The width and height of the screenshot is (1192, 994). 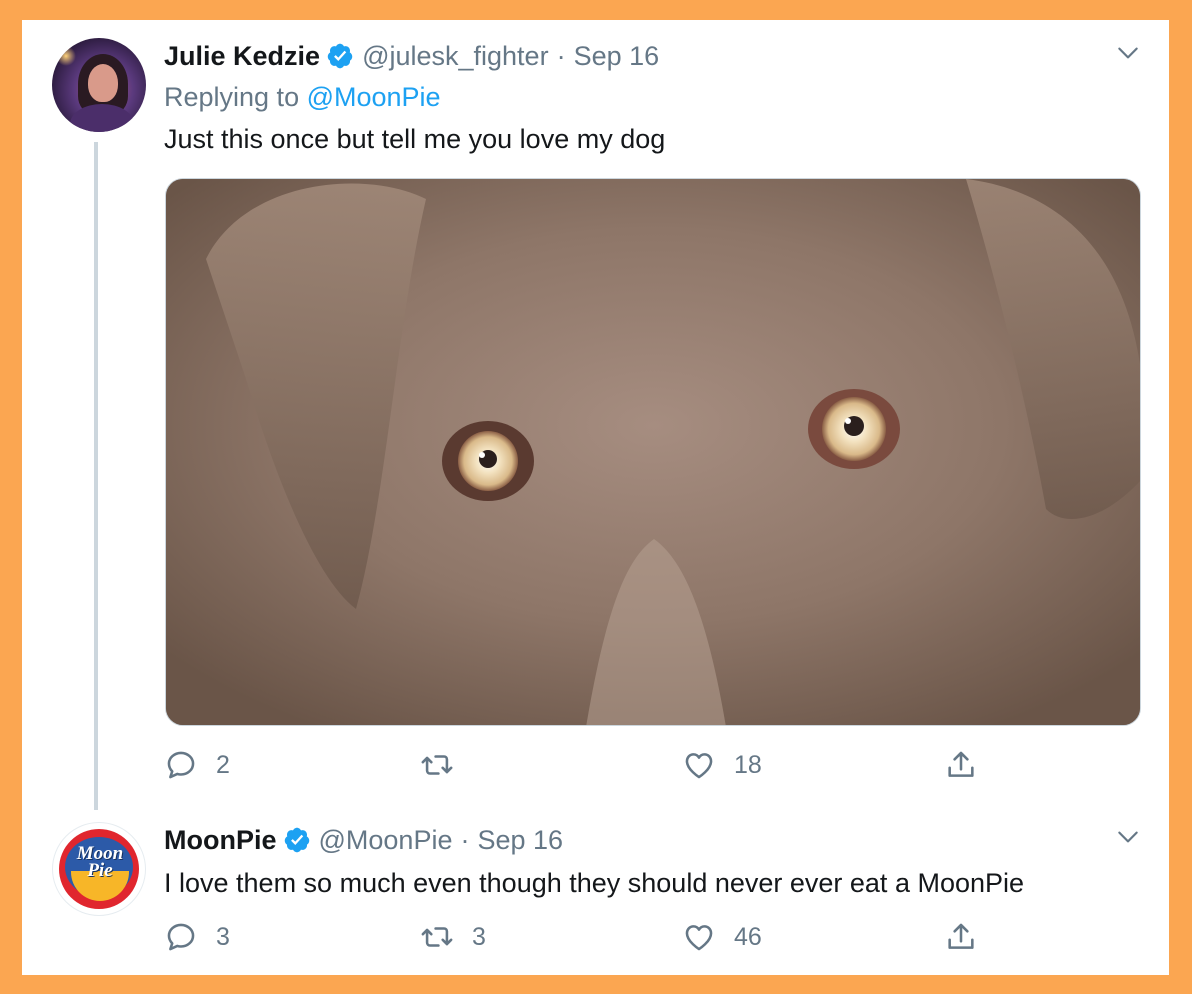 I want to click on thread-connector-line, so click(x=96, y=476).